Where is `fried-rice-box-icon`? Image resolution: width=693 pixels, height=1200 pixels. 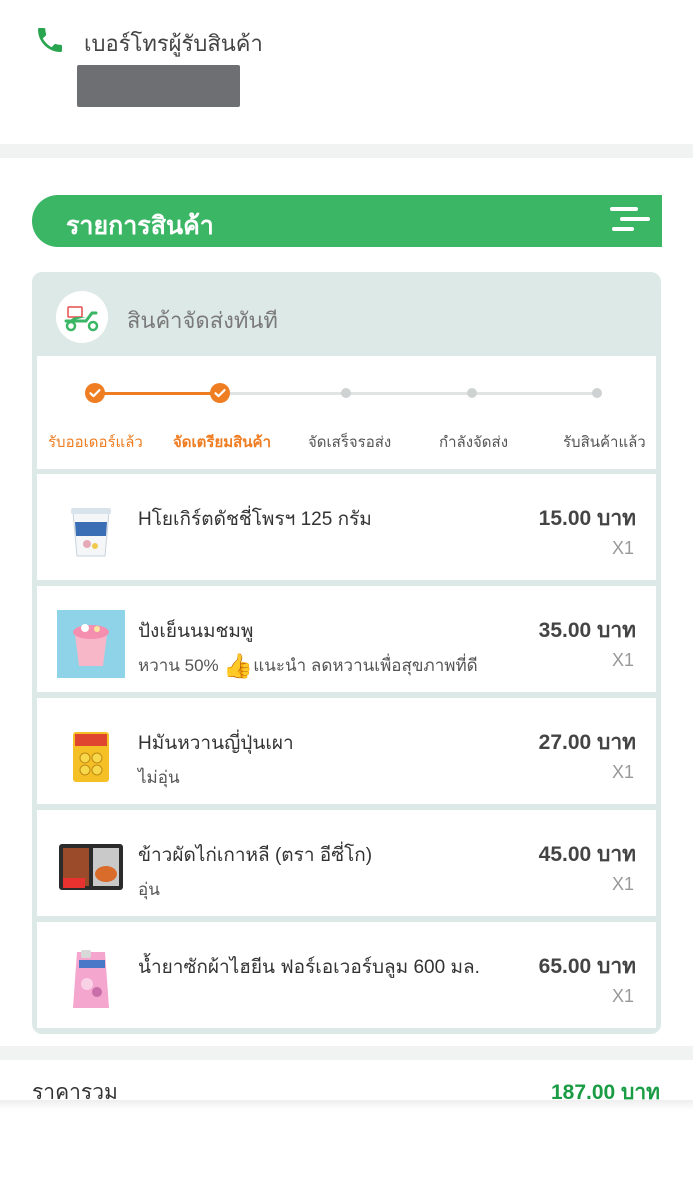 fried-rice-box-icon is located at coordinates (91, 867).